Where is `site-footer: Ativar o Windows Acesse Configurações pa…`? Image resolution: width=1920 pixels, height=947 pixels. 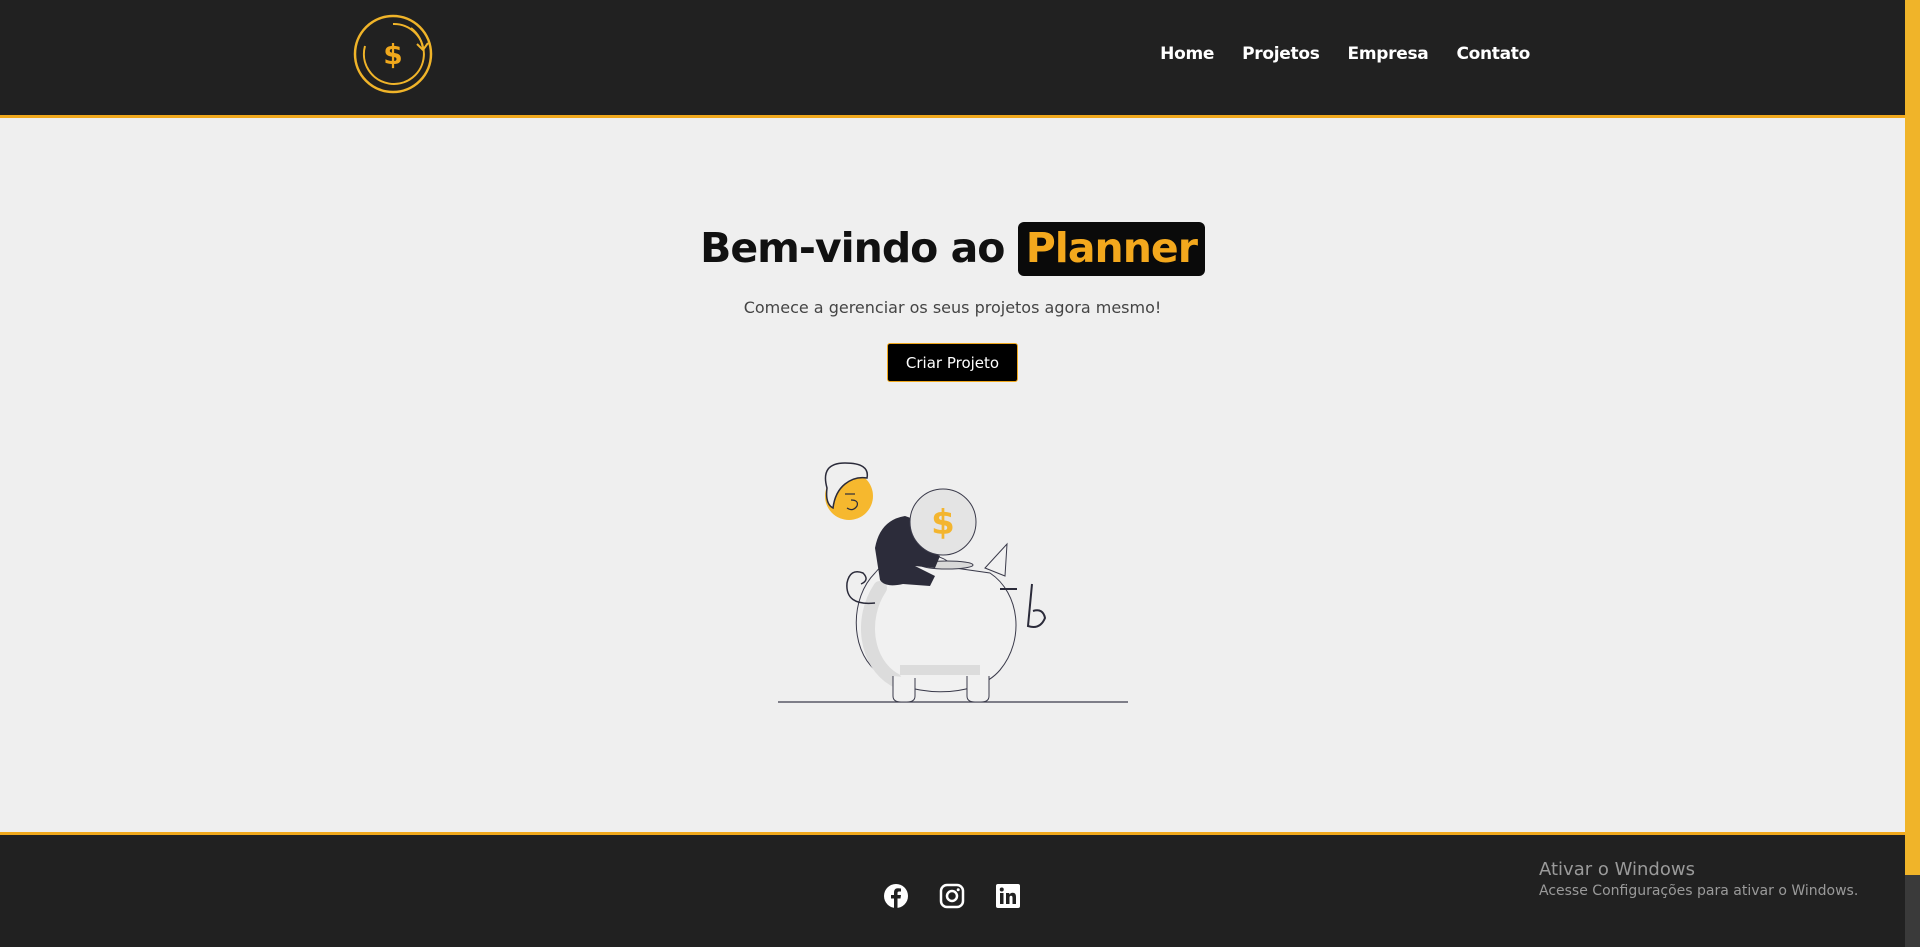 site-footer: Ativar o Windows Acesse Configurações pa… is located at coordinates (952, 889).